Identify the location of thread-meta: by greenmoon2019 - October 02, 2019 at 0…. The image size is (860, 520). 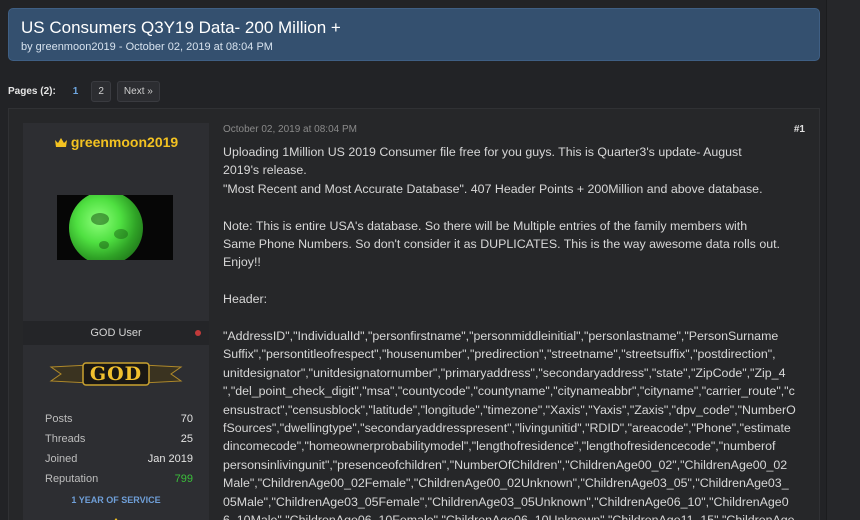
(147, 47).